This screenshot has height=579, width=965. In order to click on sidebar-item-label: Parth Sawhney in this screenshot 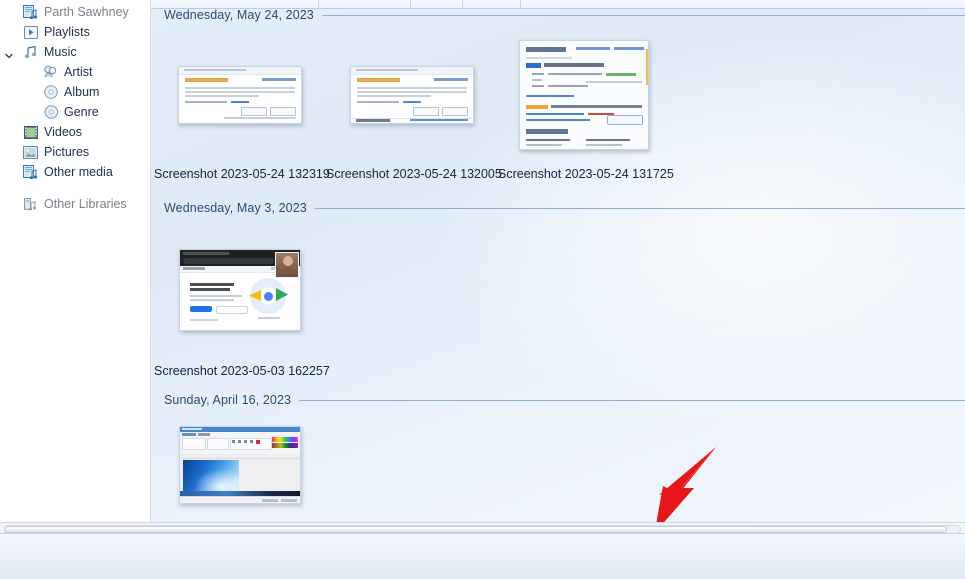, I will do `click(86, 12)`.